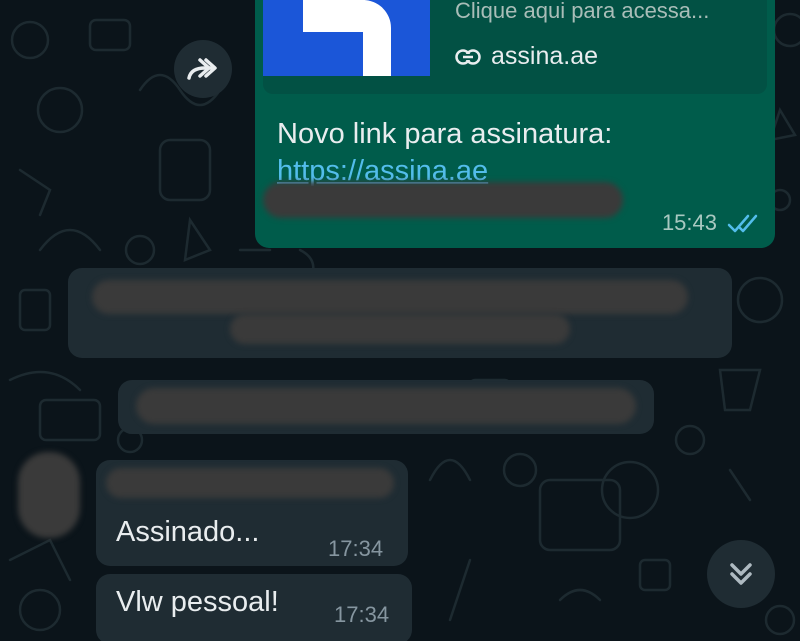 Image resolution: width=800 pixels, height=641 pixels. I want to click on message-text: Vlw pessoal!, so click(197, 602).